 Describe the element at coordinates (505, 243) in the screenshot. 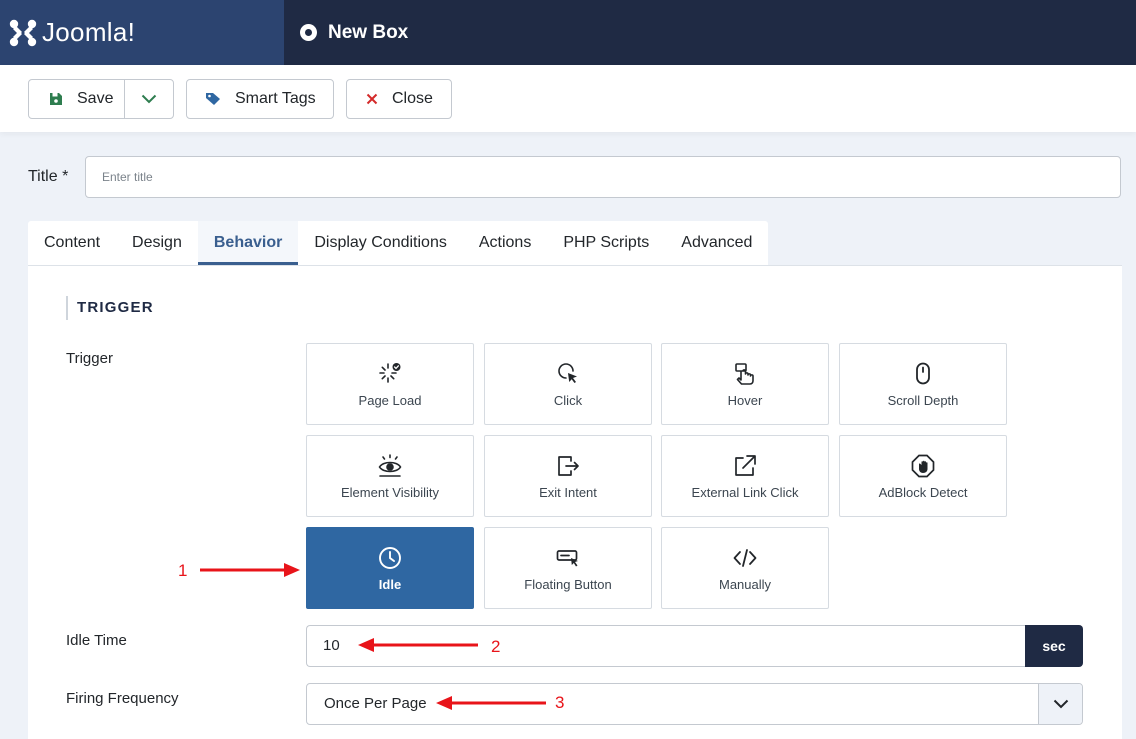

I see `tab-actions: Actions` at that location.